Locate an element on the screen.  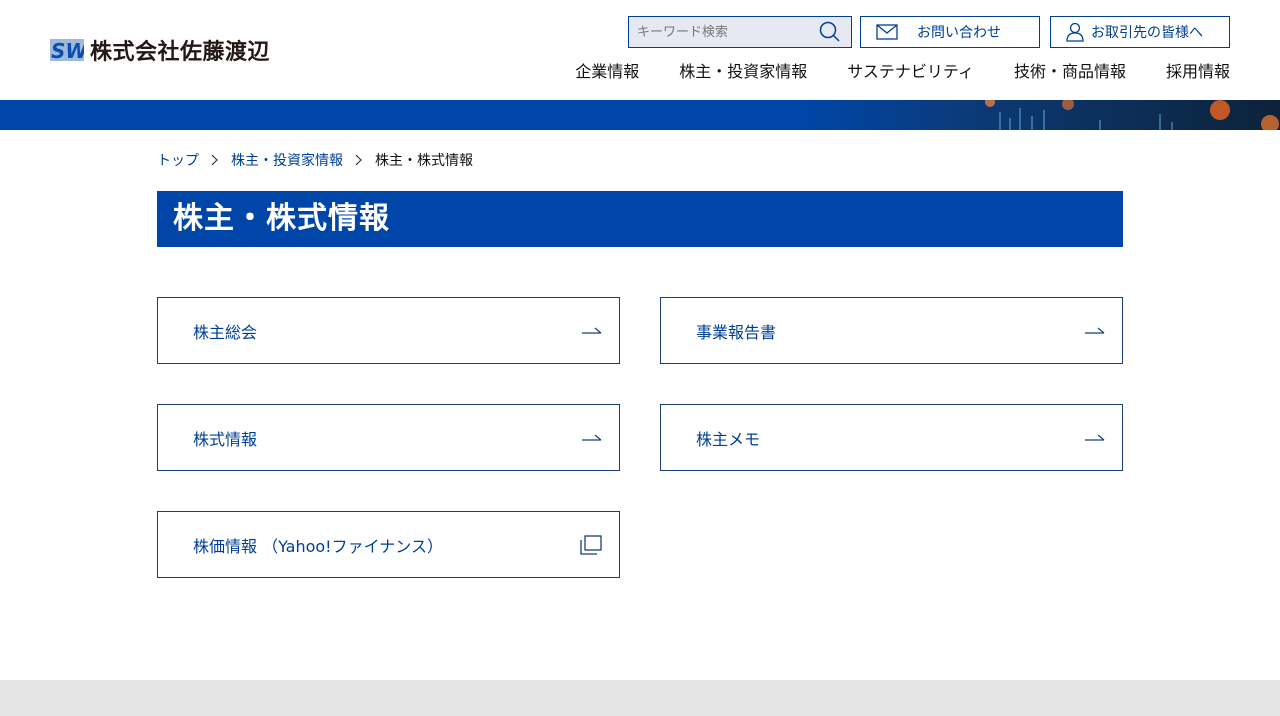
global-nav: 企業情報 株主・投資家情報 サステナビリティ 技術・商品情報 採用情報 is located at coordinates (882, 72).